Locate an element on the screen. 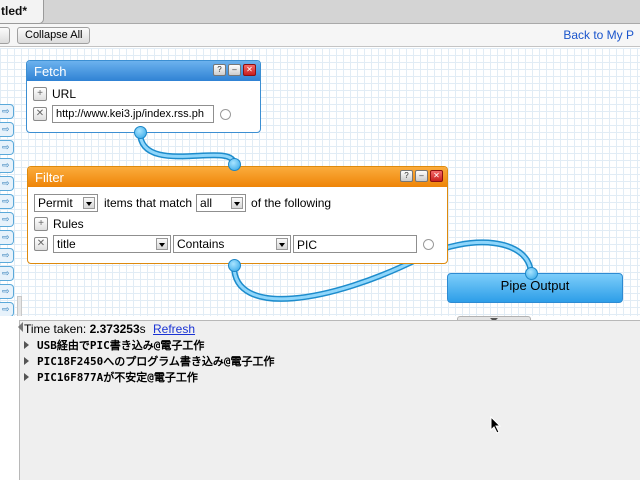 This screenshot has height=480, width=640. toolbar-button-partial is located at coordinates (5, 35).